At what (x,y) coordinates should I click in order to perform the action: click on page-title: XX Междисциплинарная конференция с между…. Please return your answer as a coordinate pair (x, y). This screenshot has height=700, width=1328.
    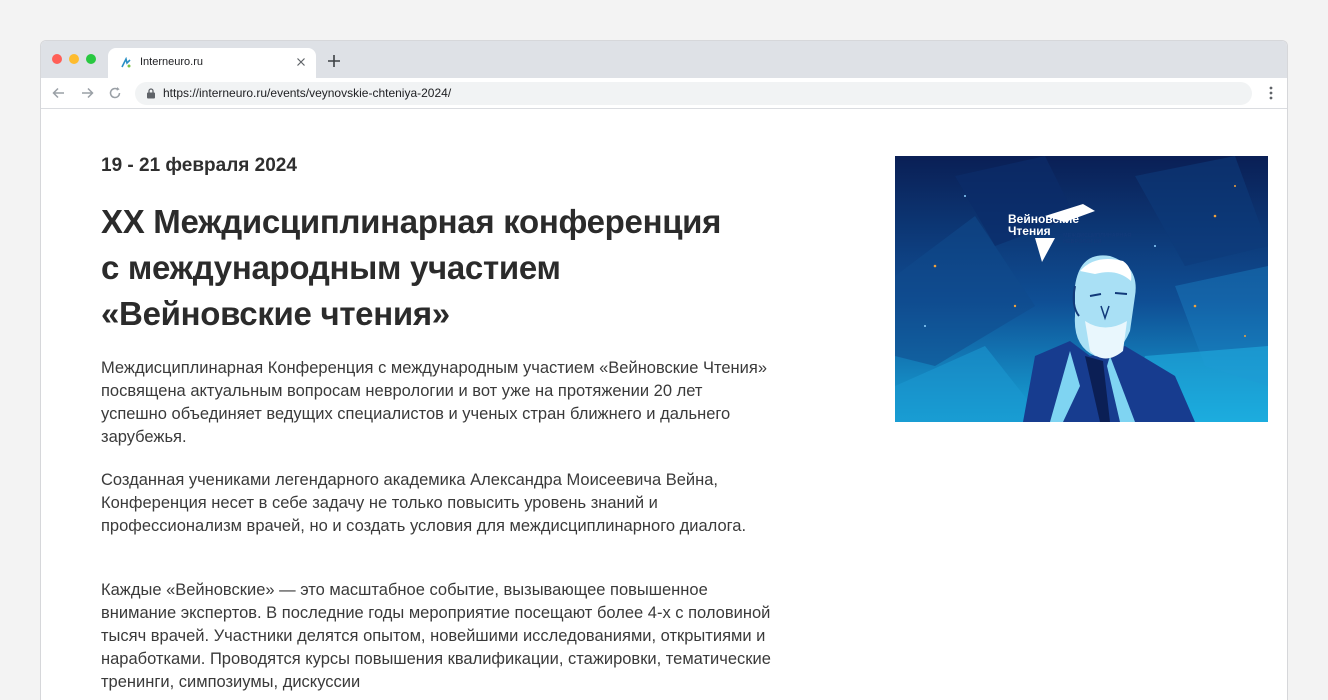
    Looking at the image, I should click on (451, 268).